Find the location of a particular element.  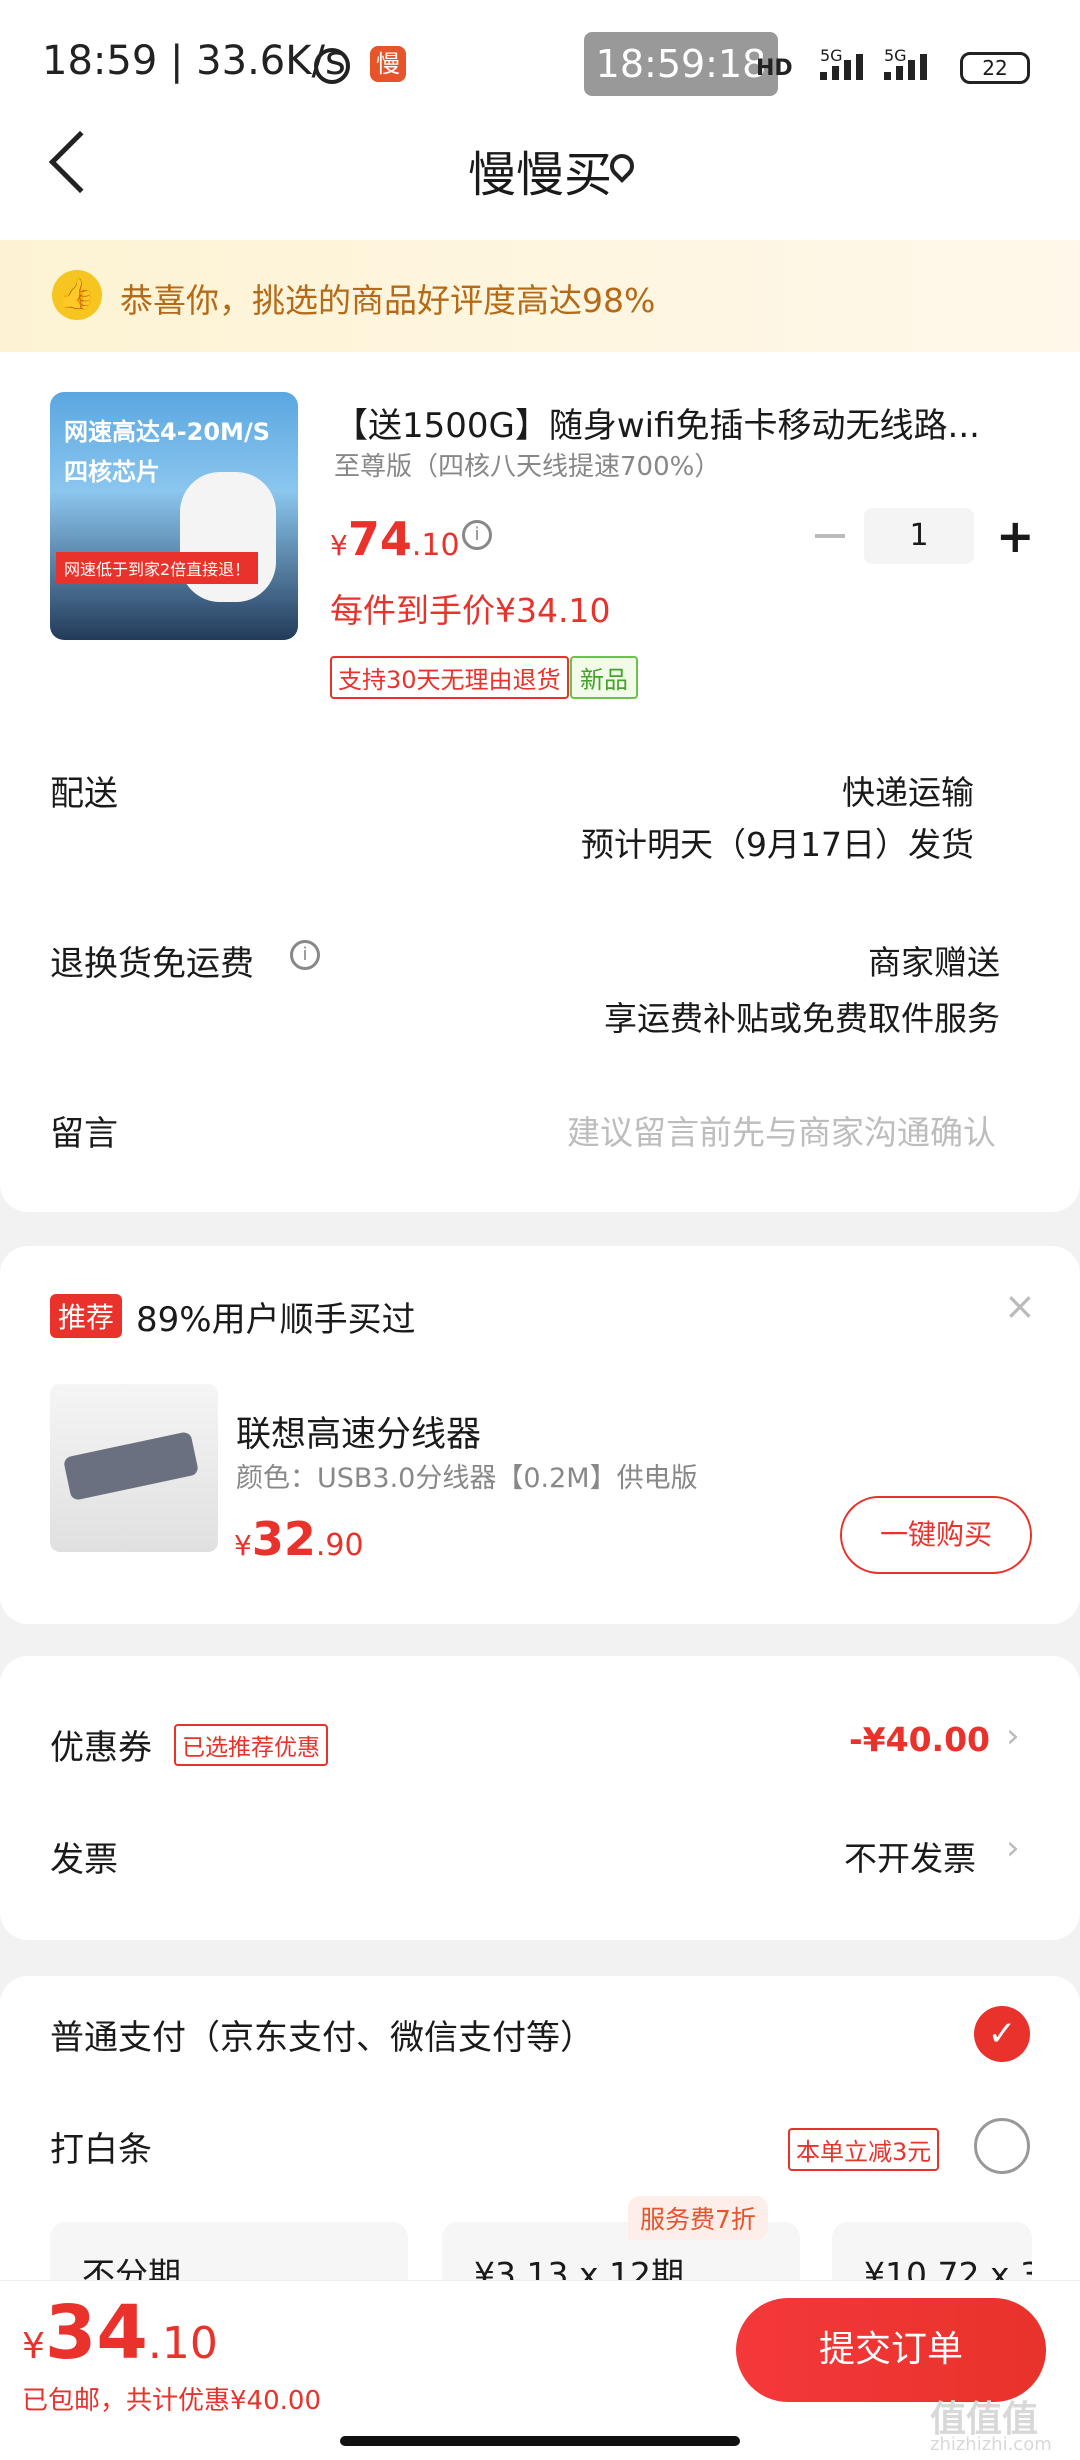

check-selected-icon: ✓ is located at coordinates (1002, 2034).